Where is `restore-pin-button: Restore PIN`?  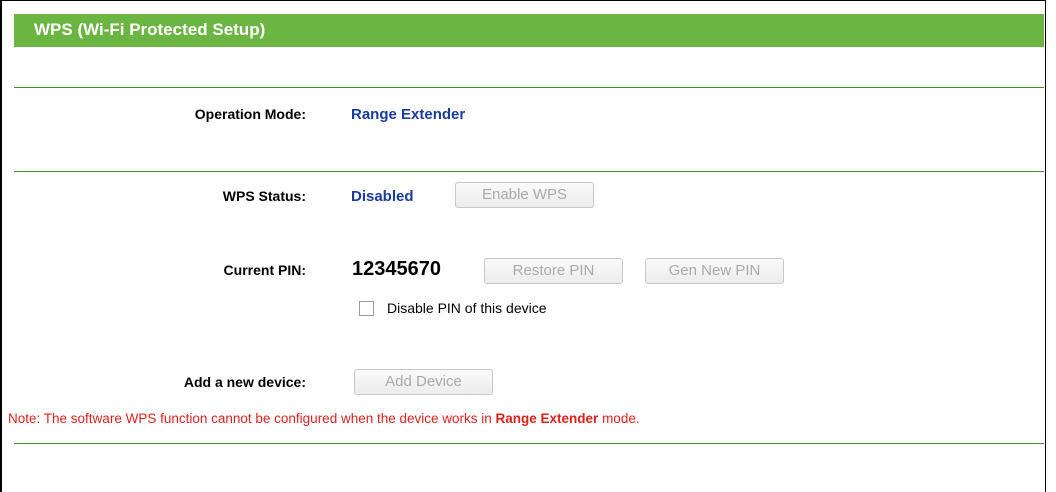 restore-pin-button: Restore PIN is located at coordinates (553, 271).